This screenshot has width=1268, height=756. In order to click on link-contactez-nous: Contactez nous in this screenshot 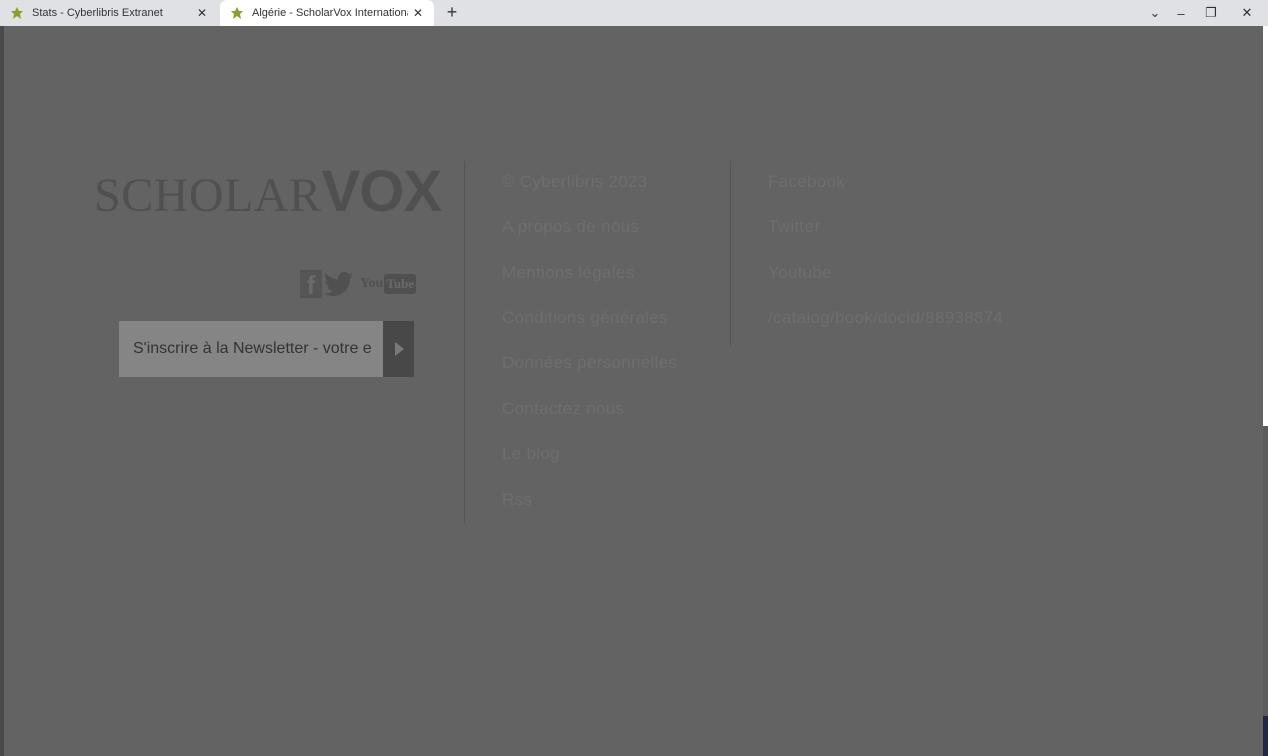, I will do `click(563, 409)`.